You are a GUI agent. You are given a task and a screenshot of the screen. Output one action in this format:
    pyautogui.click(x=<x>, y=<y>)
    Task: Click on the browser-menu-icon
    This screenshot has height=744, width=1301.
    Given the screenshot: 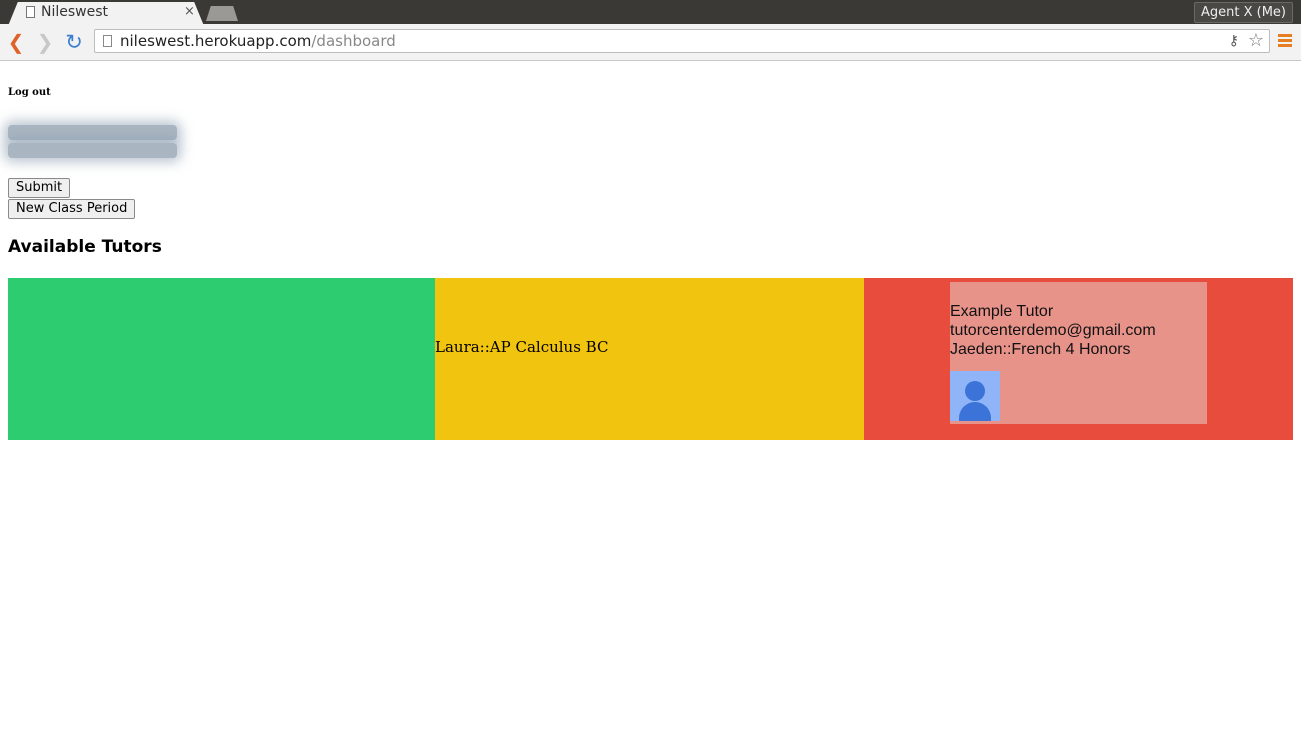 What is the action you would take?
    pyautogui.click(x=1285, y=41)
    